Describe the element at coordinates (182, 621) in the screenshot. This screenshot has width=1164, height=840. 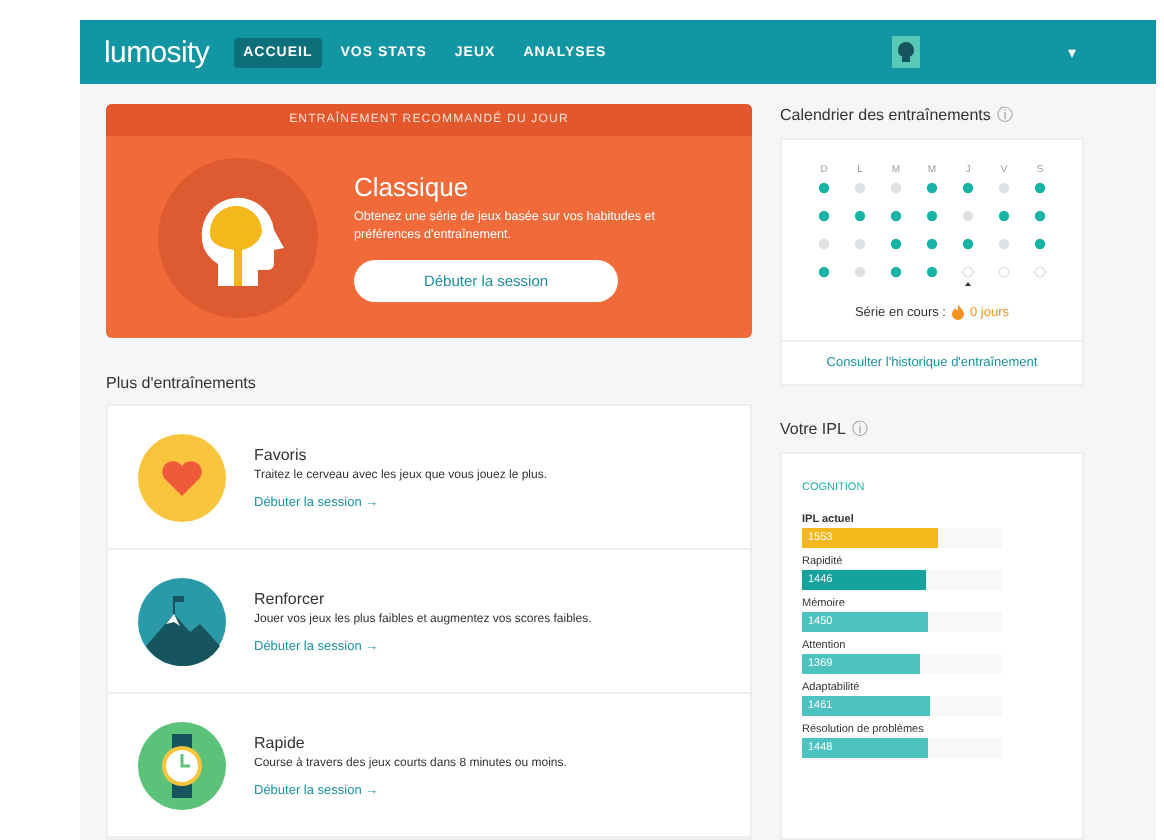
I see `mountain-flag-icon` at that location.